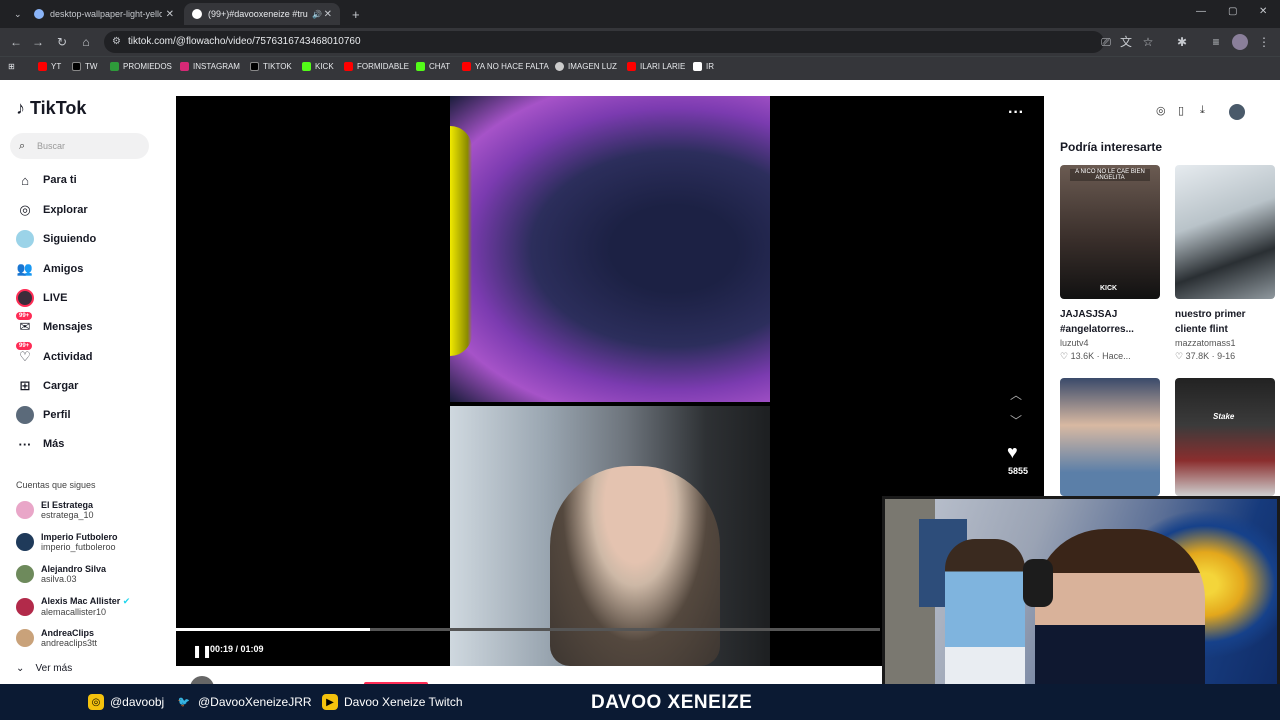 The width and height of the screenshot is (1280, 720). What do you see at coordinates (1161, 110) in the screenshot?
I see `compass-icon: ◎` at bounding box center [1161, 110].